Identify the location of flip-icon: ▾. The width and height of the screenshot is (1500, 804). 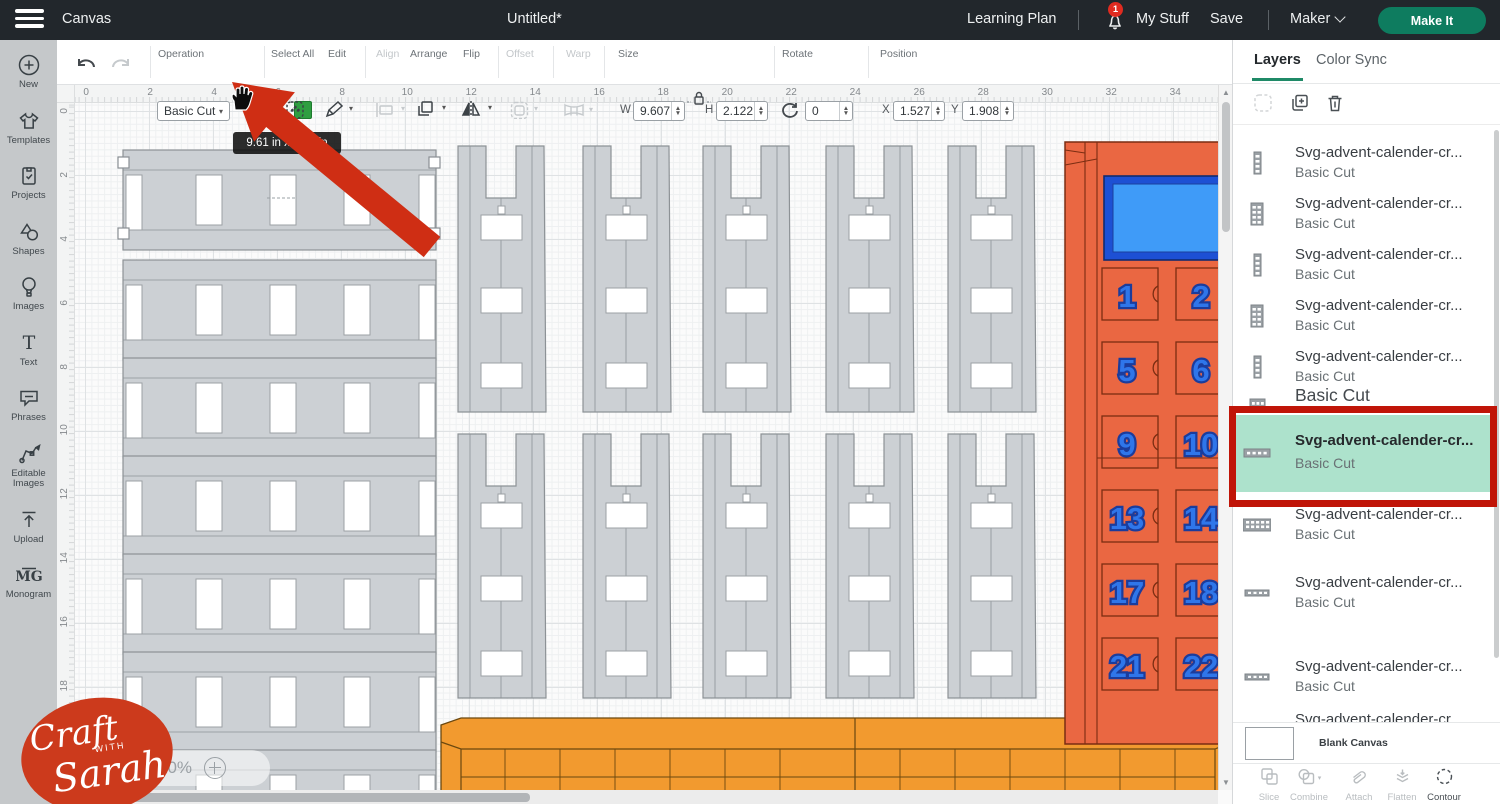
(476, 111).